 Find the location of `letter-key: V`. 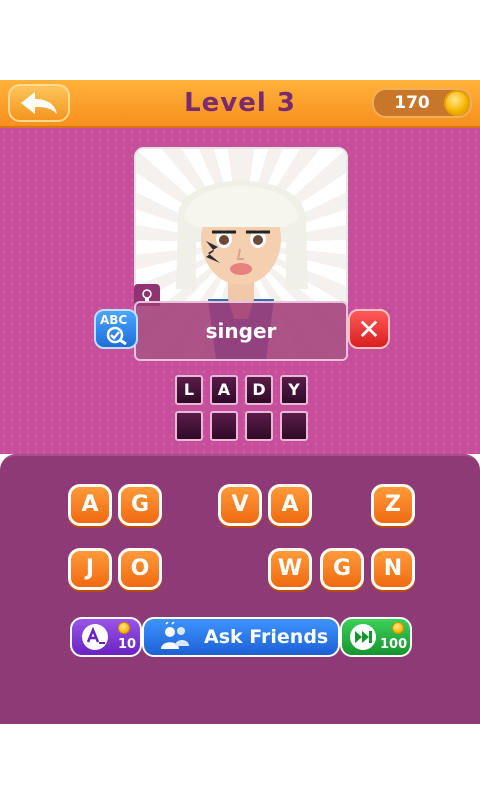

letter-key: V is located at coordinates (240, 505).